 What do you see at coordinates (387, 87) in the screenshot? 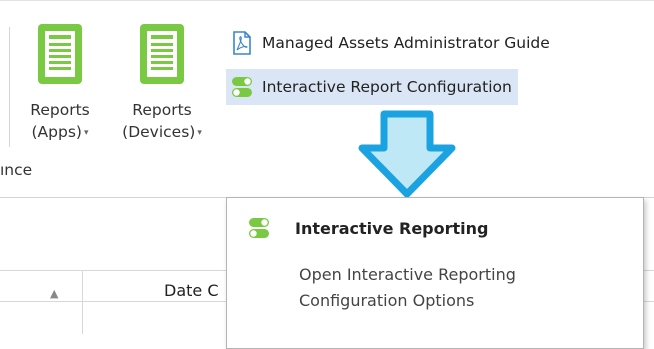
I see `interactive-report-config-label: Interactive Report Configuration` at bounding box center [387, 87].